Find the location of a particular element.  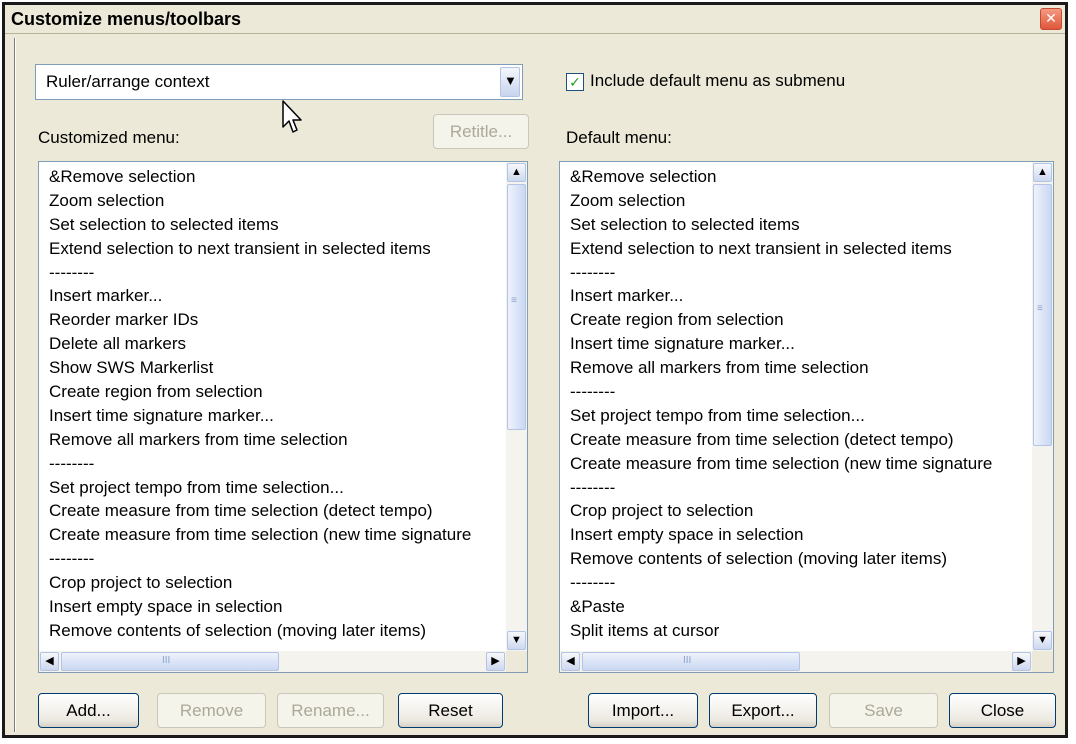

close-icon: ✕ is located at coordinates (1051, 19).